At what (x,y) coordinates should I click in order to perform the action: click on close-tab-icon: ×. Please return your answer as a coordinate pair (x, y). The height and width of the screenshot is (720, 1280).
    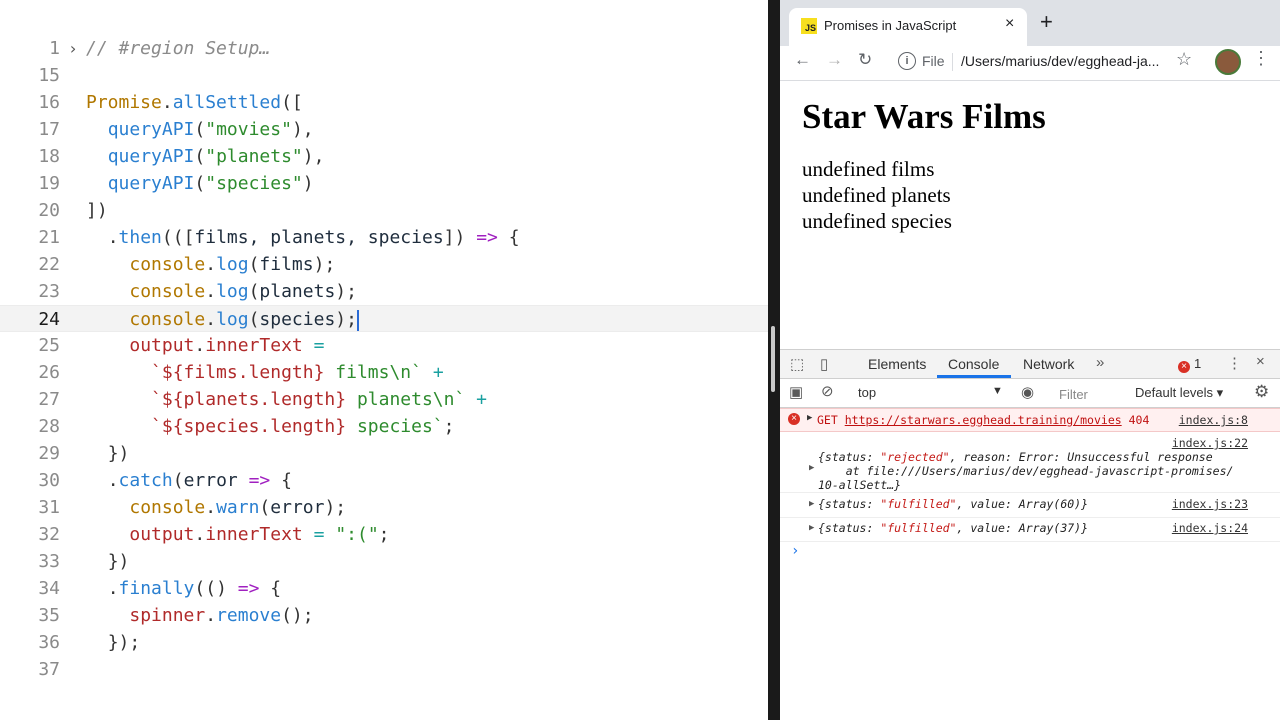
    Looking at the image, I should click on (1009, 24).